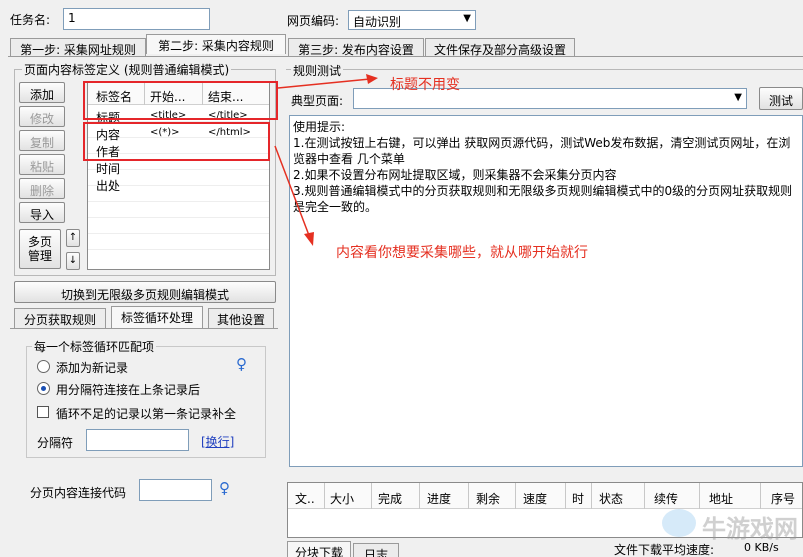 This screenshot has width=803, height=557. What do you see at coordinates (666, 498) in the screenshot?
I see `column-resume: 续传` at bounding box center [666, 498].